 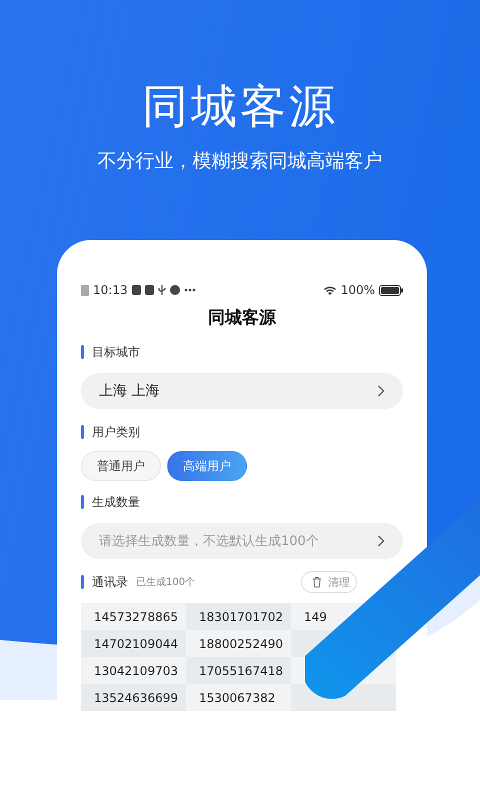 What do you see at coordinates (162, 290) in the screenshot?
I see `usb-icon` at bounding box center [162, 290].